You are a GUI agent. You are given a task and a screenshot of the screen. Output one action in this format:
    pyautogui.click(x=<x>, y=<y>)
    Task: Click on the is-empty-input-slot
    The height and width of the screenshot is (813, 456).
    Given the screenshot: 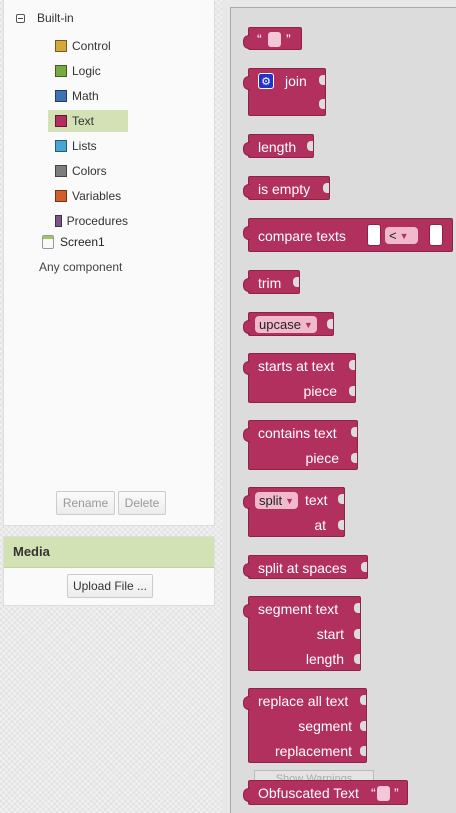 What is the action you would take?
    pyautogui.click(x=326, y=188)
    